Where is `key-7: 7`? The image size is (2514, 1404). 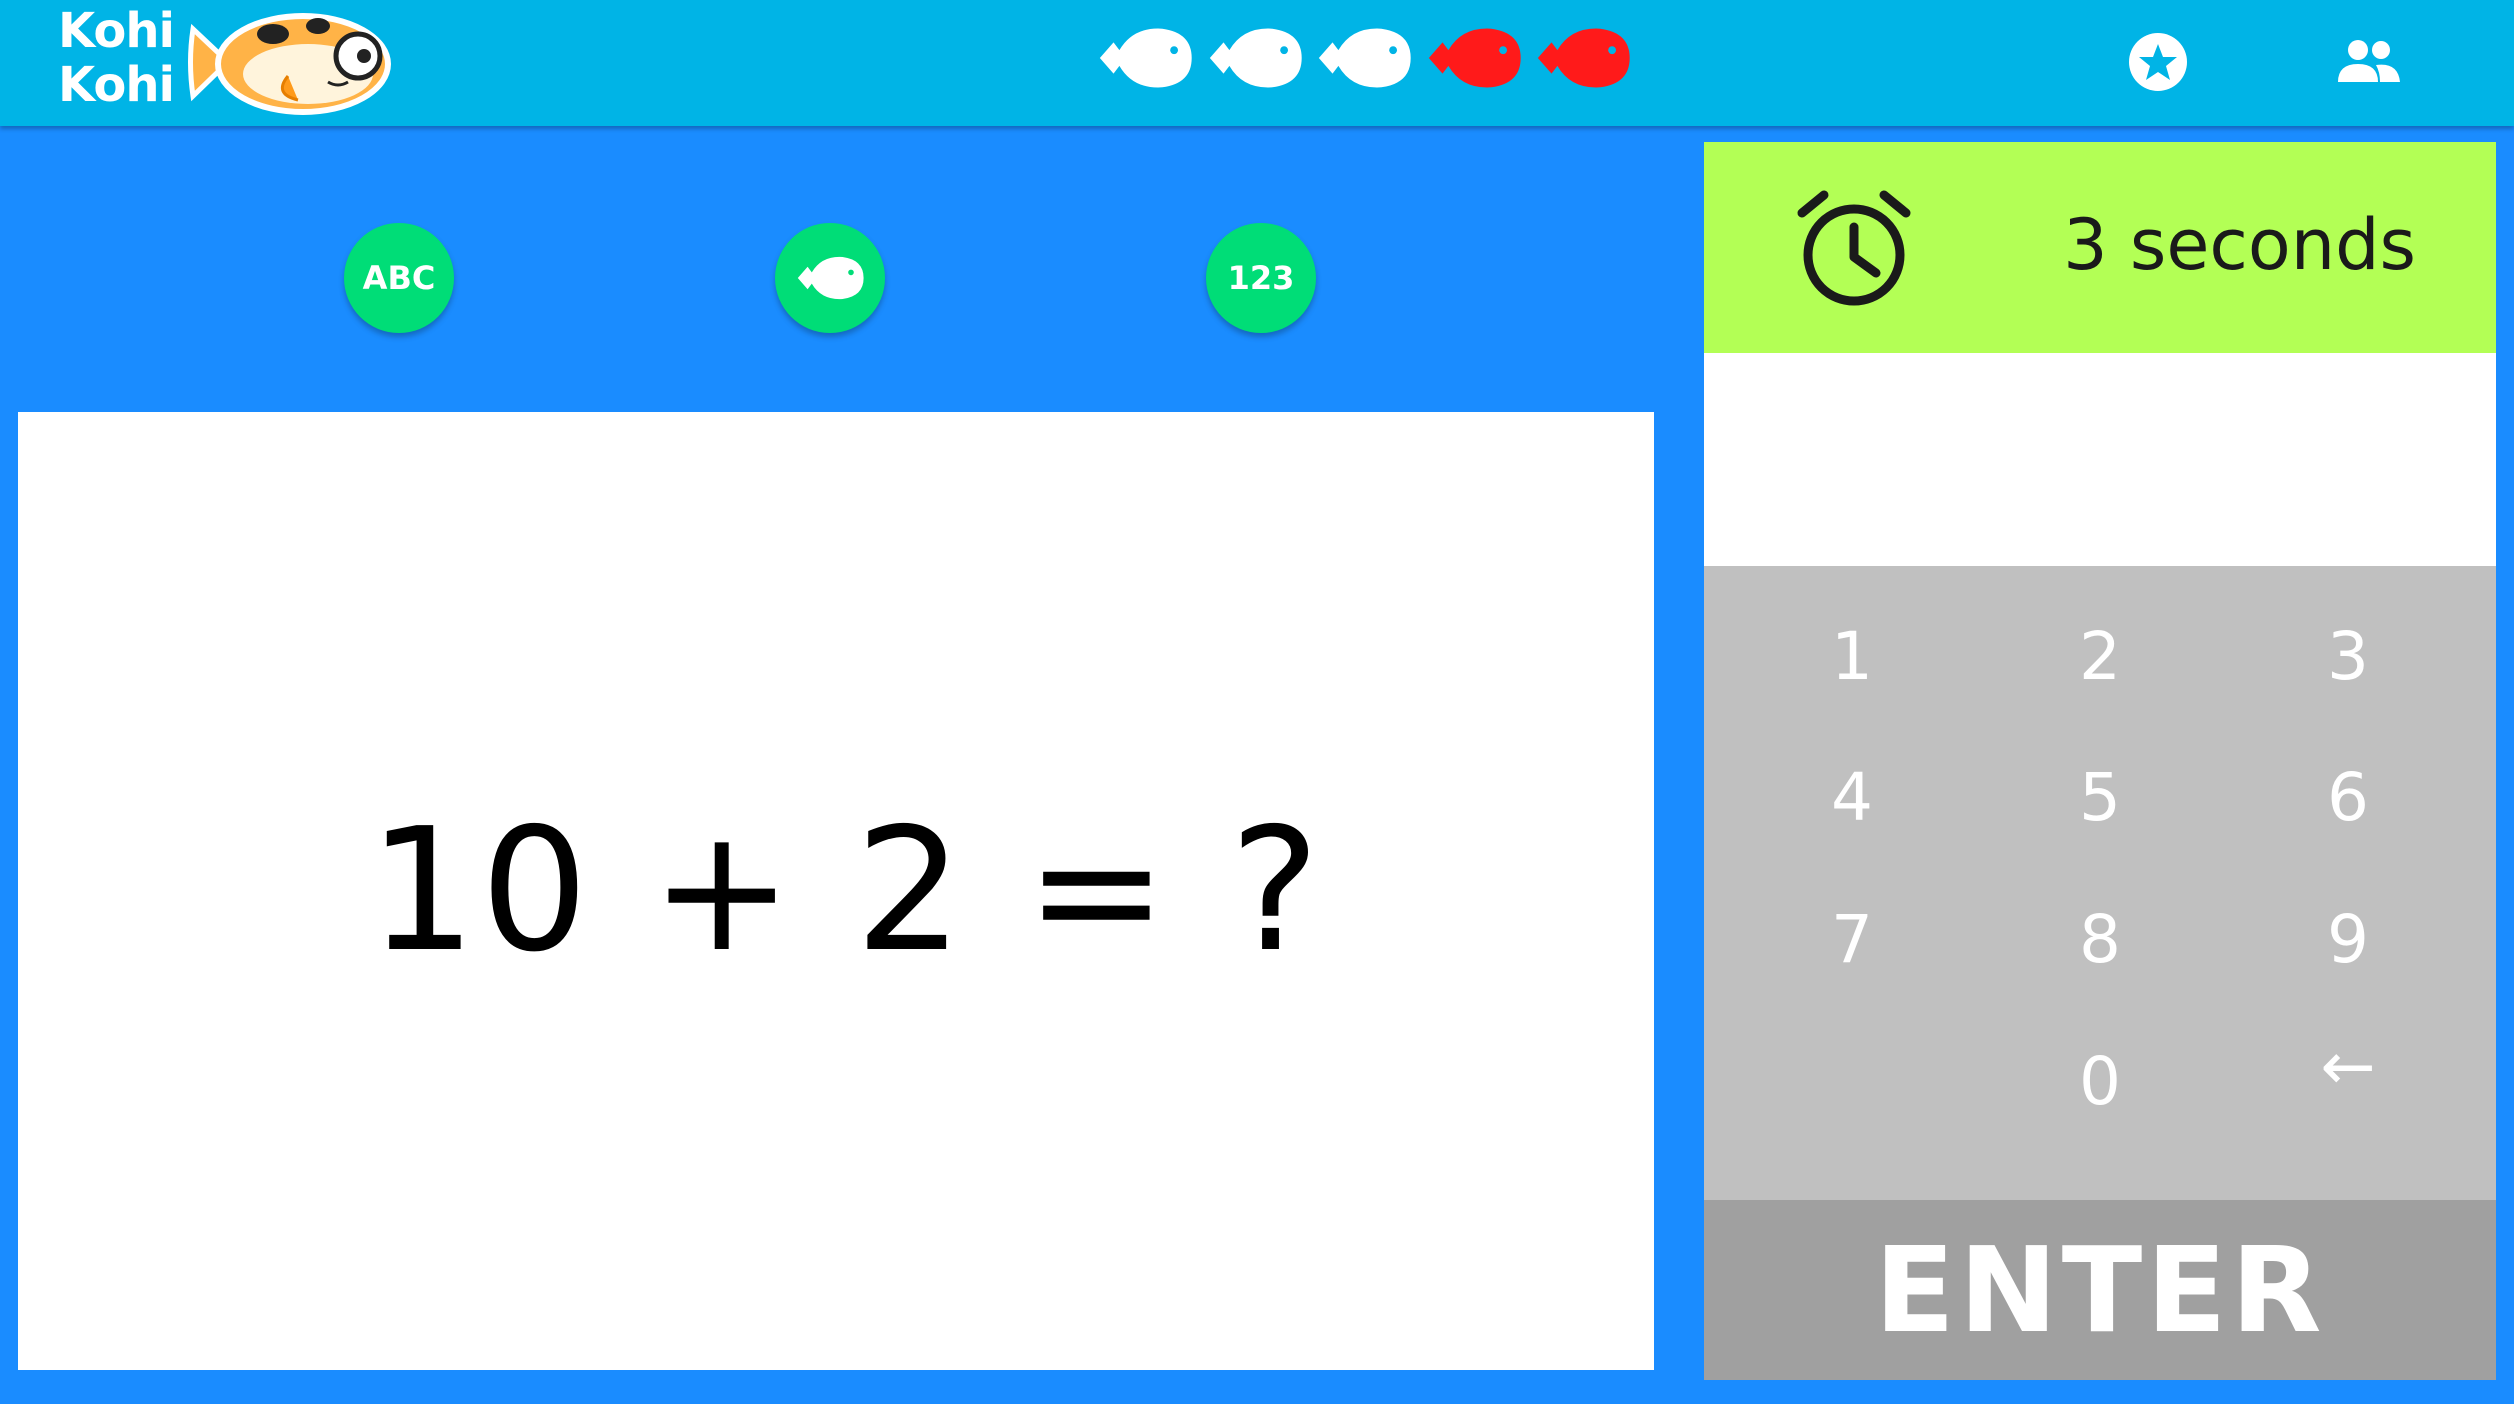 key-7: 7 is located at coordinates (1852, 939).